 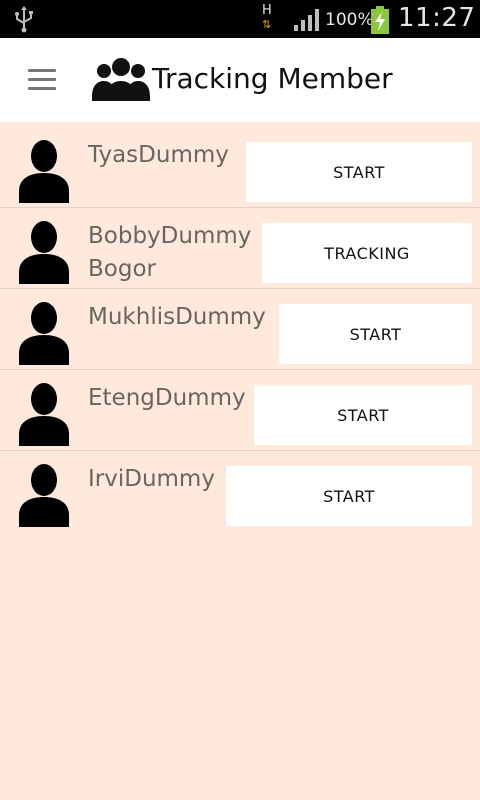 What do you see at coordinates (240, 19) in the screenshot?
I see `status-bar: H ⇅ 100% 11:27` at bounding box center [240, 19].